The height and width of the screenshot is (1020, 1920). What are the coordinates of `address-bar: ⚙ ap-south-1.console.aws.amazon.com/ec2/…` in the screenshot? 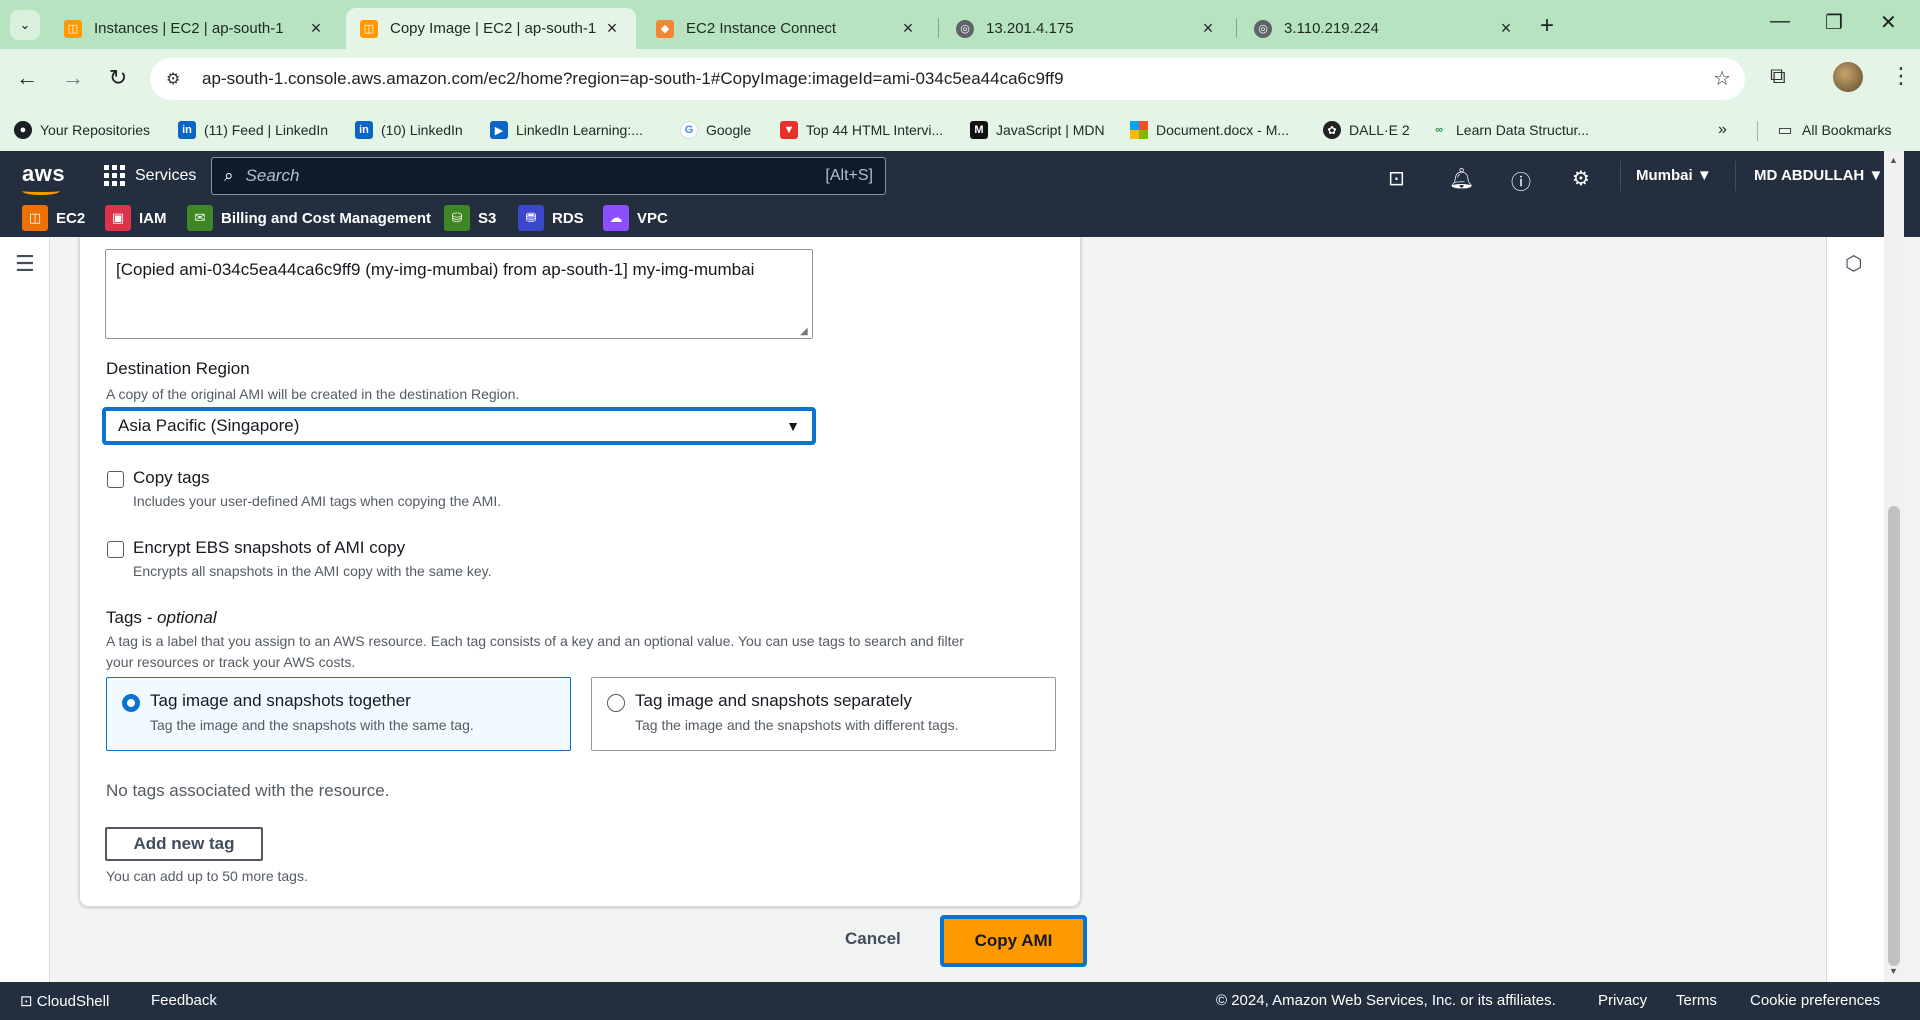 It's located at (947, 79).